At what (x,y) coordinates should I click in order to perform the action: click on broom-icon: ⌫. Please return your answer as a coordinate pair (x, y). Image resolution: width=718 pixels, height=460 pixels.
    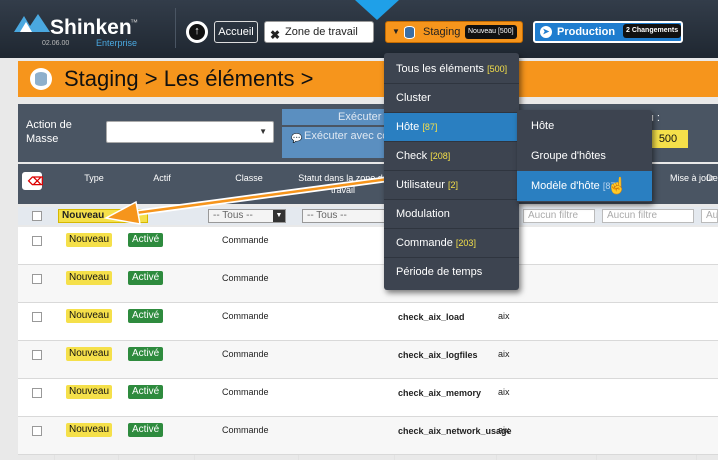
    Looking at the image, I should click on (36, 182).